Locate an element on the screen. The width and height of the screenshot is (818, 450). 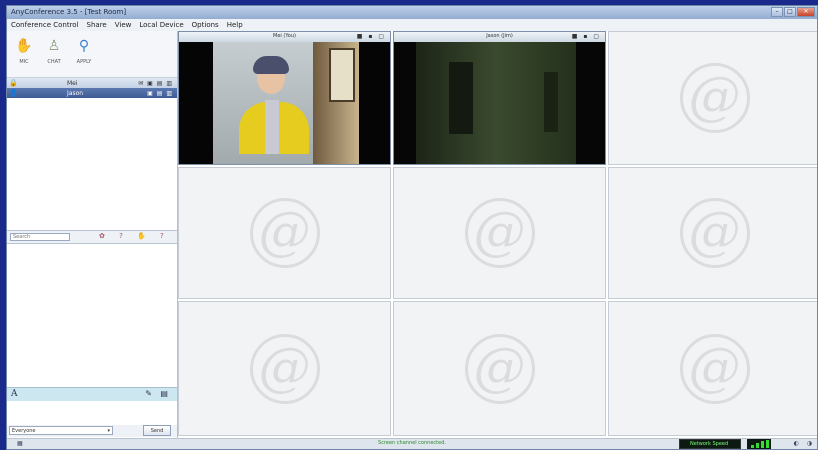
video-cell-title: Mei (You) is located at coordinates (284, 36).